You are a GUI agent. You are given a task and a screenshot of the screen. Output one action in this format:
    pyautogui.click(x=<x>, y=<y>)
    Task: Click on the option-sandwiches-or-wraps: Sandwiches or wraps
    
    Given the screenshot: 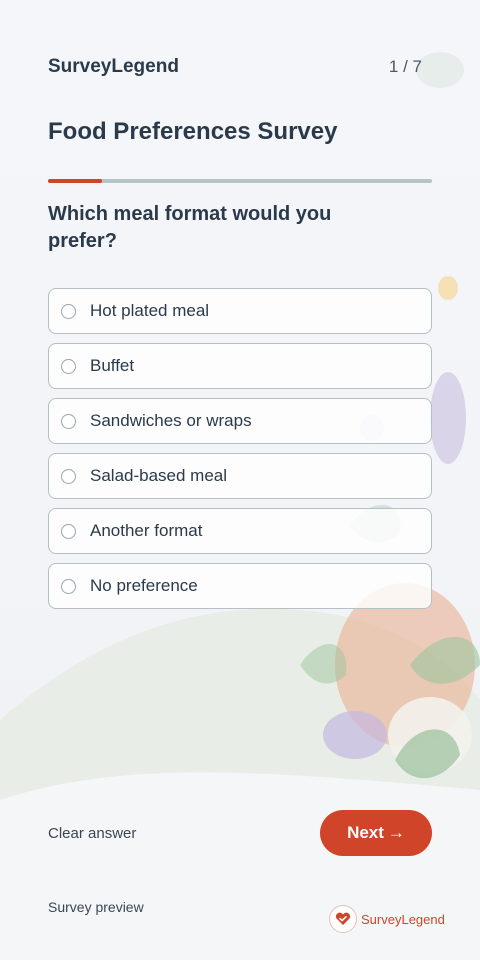 What is the action you would take?
    pyautogui.click(x=240, y=421)
    